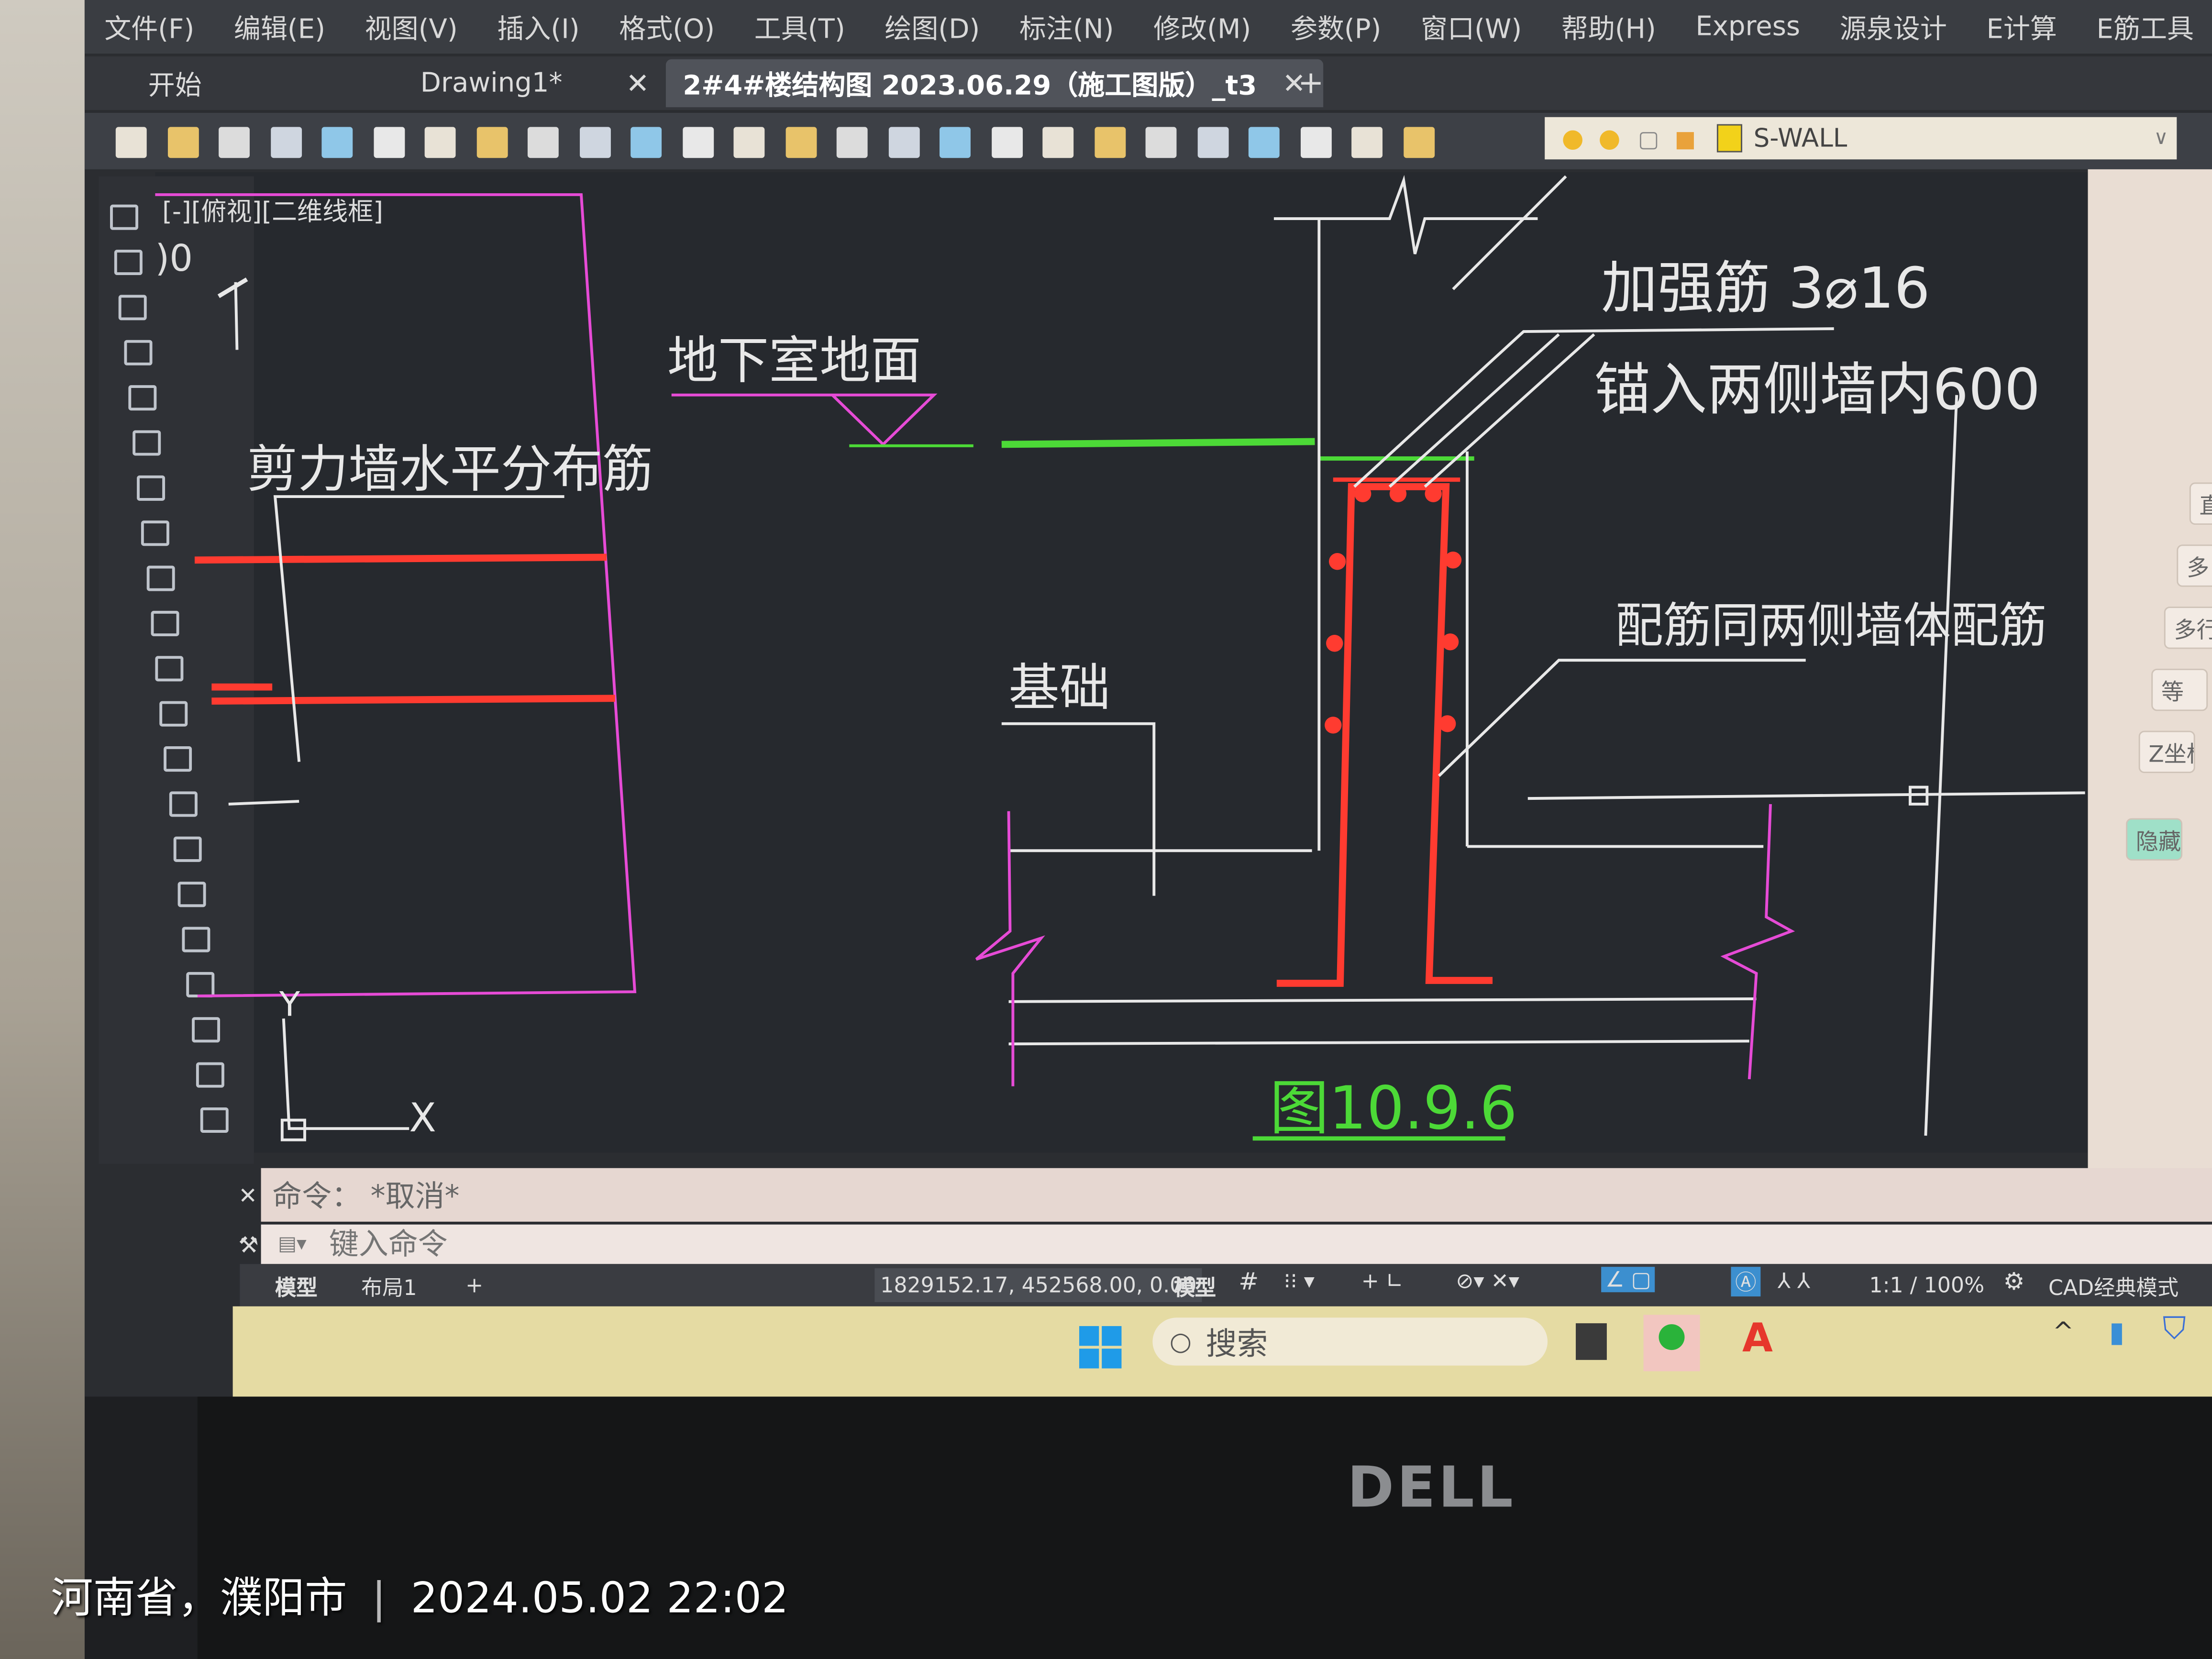 The image size is (2212, 1659). Describe the element at coordinates (1757, 1338) in the screenshot. I see `autocad-icon: A` at that location.